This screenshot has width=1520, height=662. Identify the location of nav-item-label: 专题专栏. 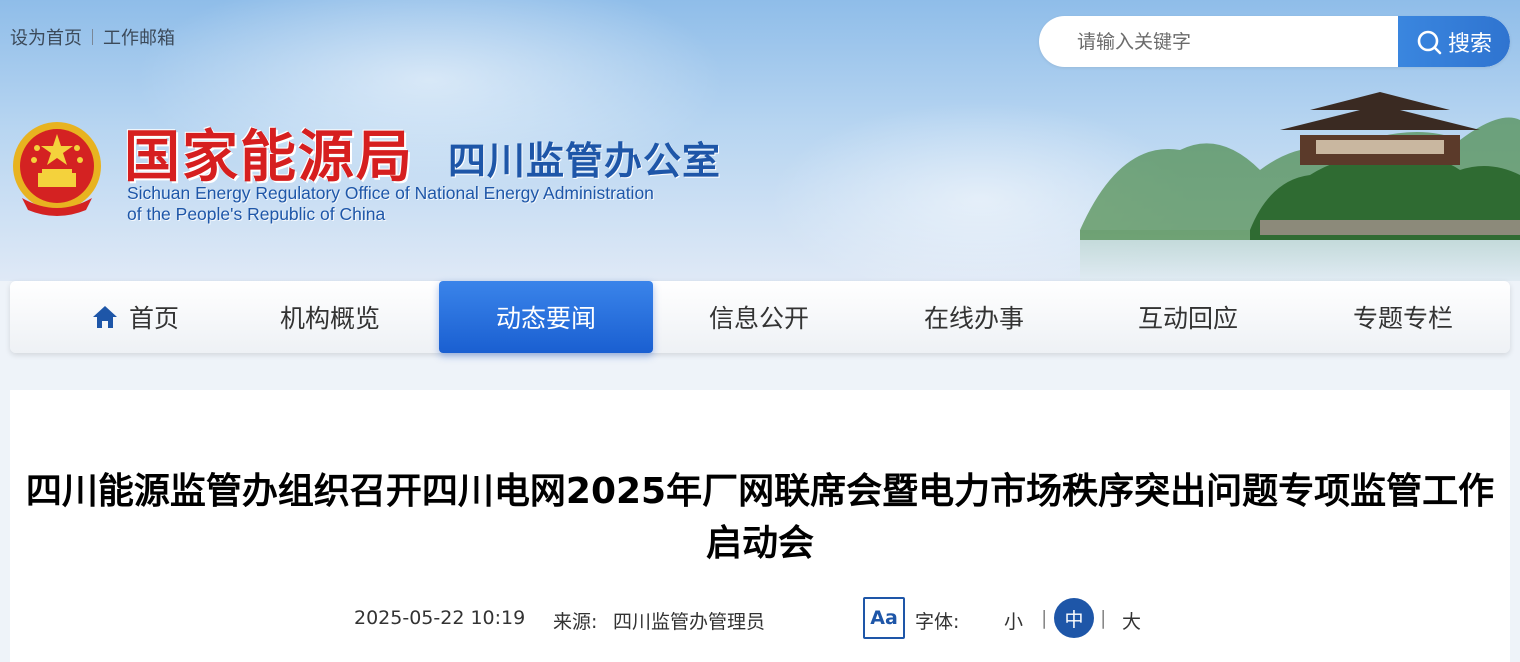
(1402, 318).